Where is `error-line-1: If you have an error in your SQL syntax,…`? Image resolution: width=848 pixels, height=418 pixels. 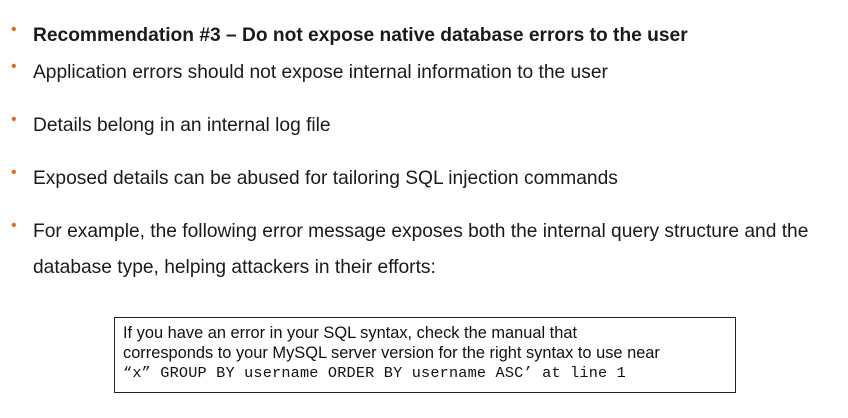 error-line-1: If you have an error in your SQL syntax,… is located at coordinates (350, 333).